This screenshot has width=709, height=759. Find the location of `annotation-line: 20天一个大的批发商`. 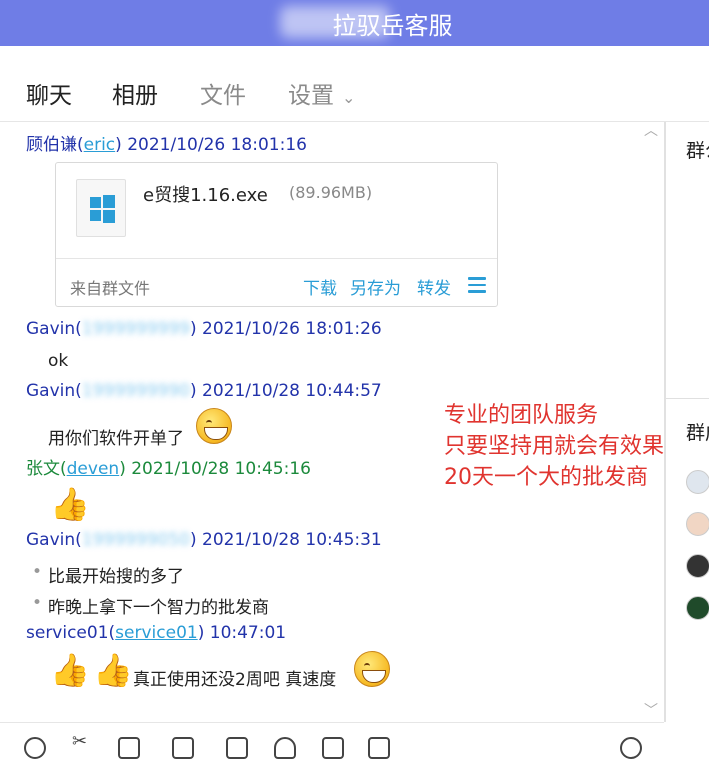

annotation-line: 20天一个大的批发商 is located at coordinates (546, 477).